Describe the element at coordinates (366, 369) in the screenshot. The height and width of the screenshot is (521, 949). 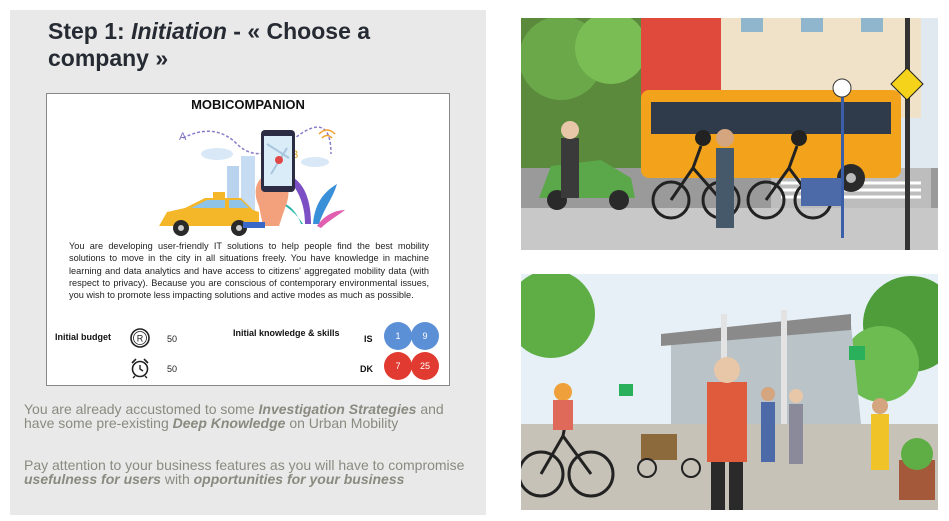
I see `dk-label: DK` at that location.